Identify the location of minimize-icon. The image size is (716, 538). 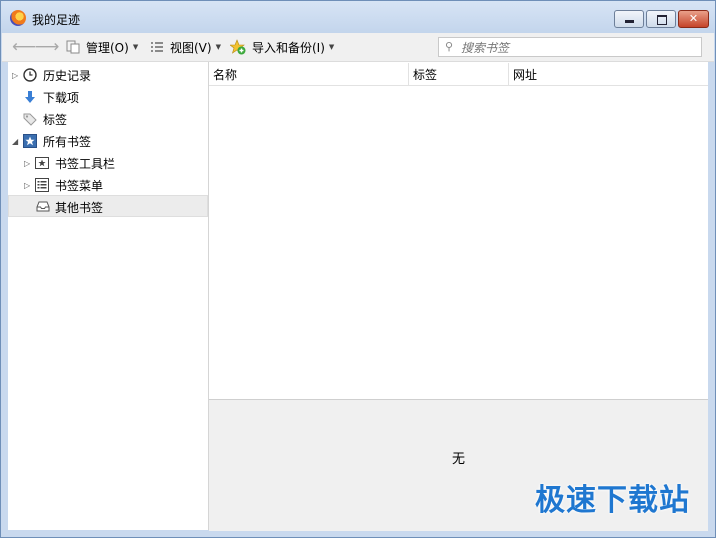
(629, 21).